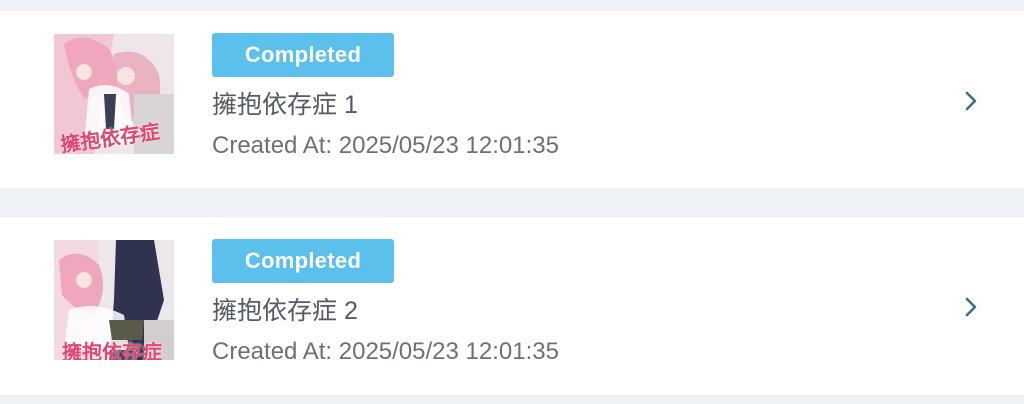 The height and width of the screenshot is (404, 1024). Describe the element at coordinates (285, 105) in the screenshot. I see `item-title: 擁抱依存症 1` at that location.